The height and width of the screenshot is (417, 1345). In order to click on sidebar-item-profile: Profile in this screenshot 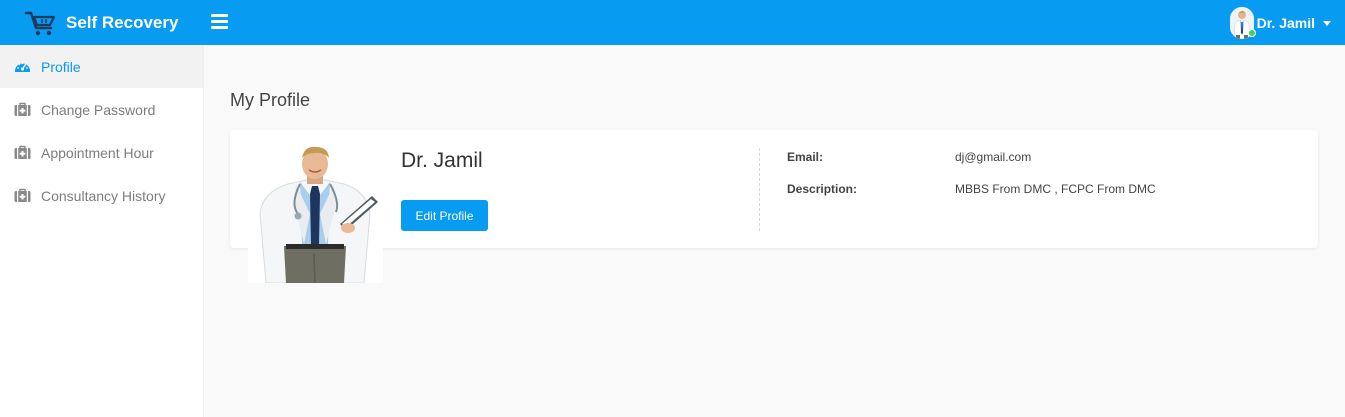, I will do `click(101, 66)`.